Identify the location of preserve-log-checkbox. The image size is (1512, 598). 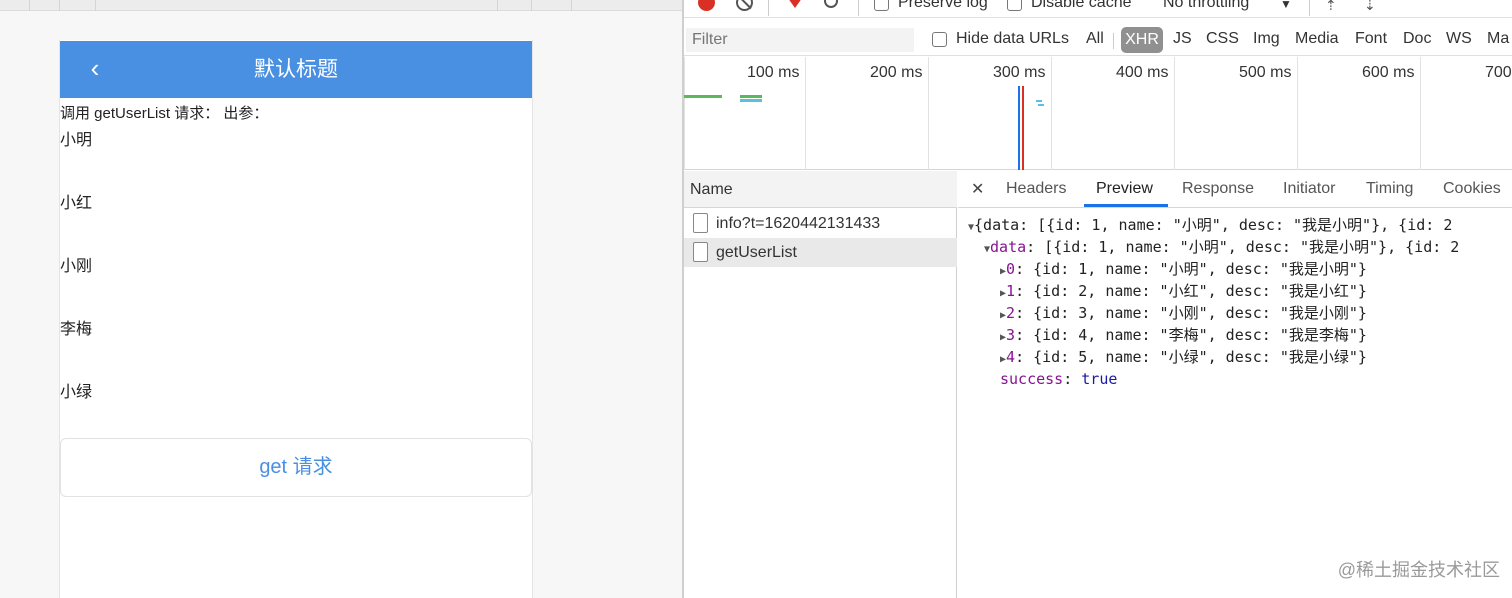
(881, 5).